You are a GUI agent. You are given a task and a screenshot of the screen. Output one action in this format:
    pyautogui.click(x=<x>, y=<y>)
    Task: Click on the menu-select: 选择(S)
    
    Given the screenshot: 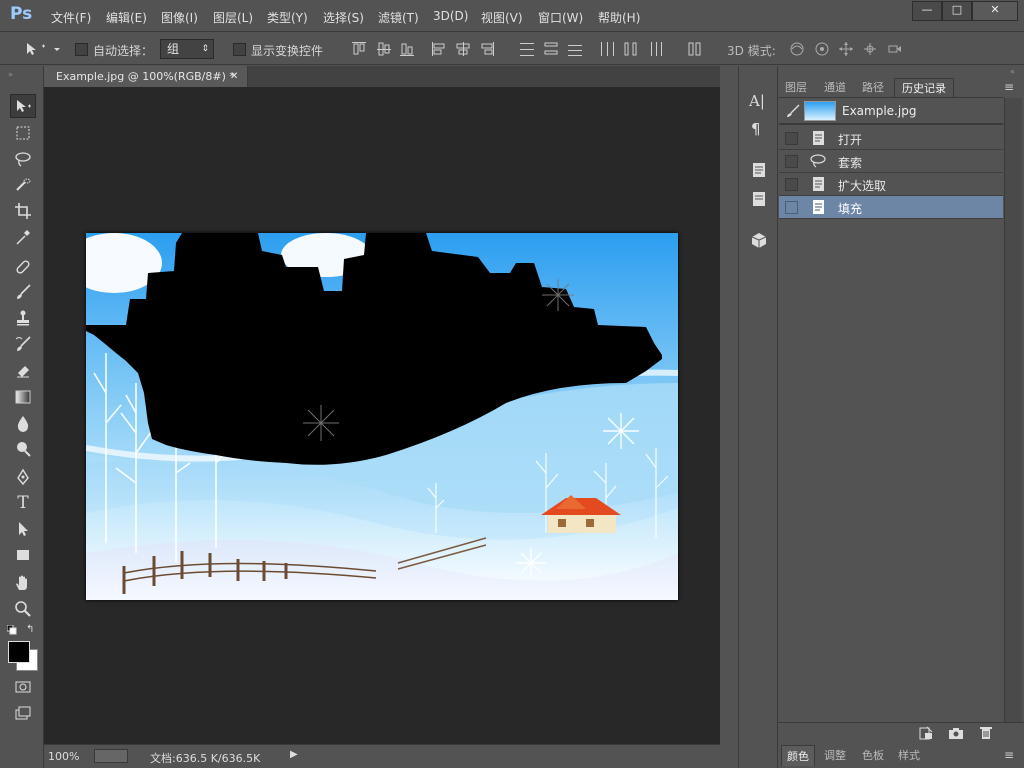 What is the action you would take?
    pyautogui.click(x=343, y=17)
    